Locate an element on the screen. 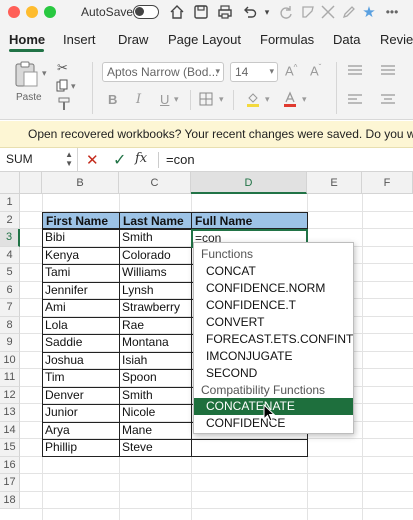 The height and width of the screenshot is (520, 413). table-cell: Junior is located at coordinates (80, 413).